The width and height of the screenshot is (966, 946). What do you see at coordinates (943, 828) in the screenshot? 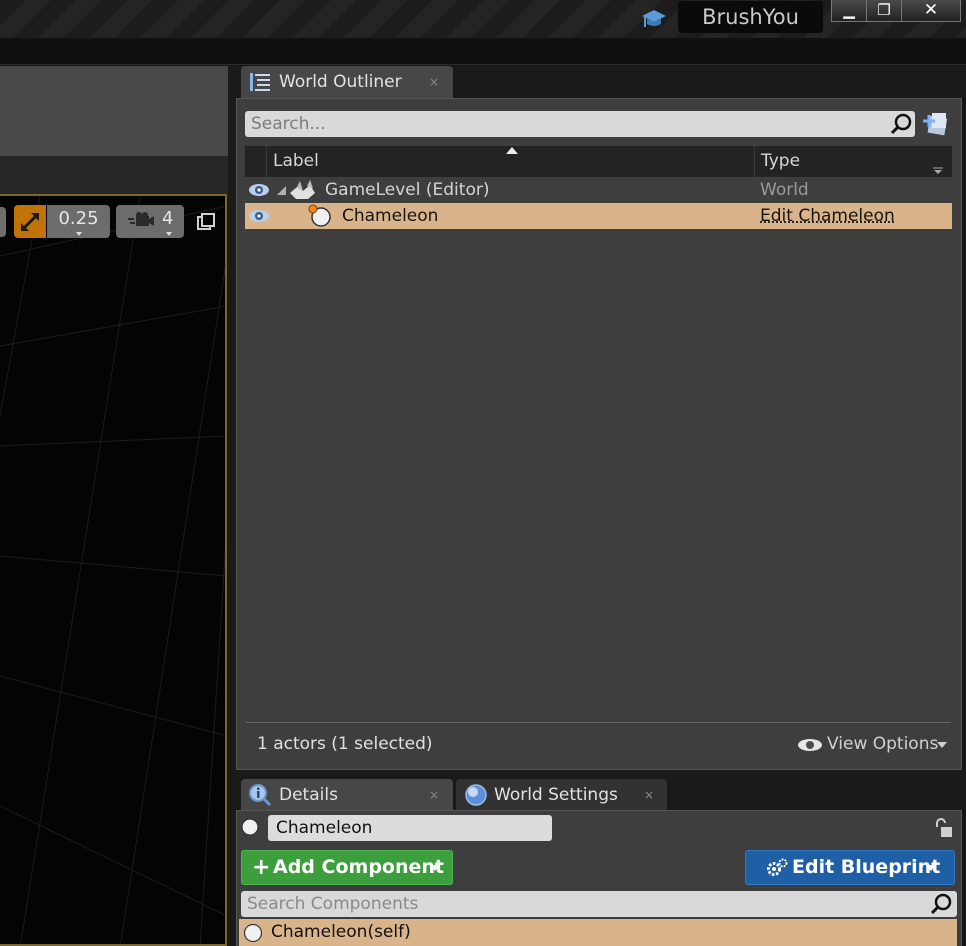
I see `unlock-icon` at bounding box center [943, 828].